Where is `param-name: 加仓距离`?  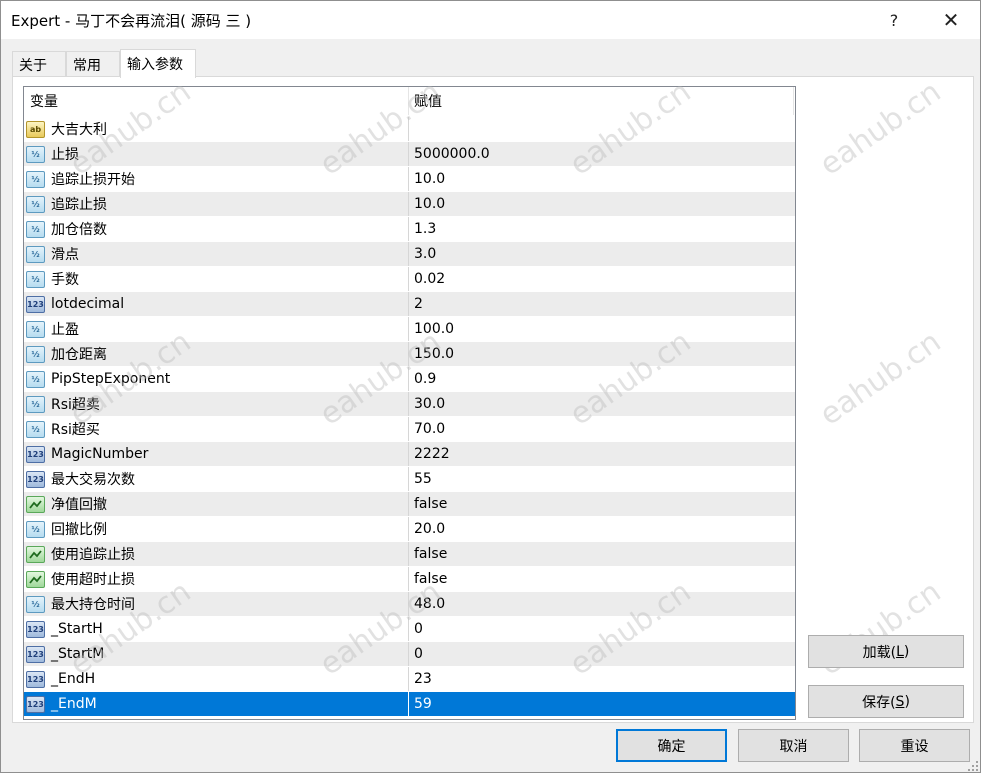 param-name: 加仓距离 is located at coordinates (79, 355).